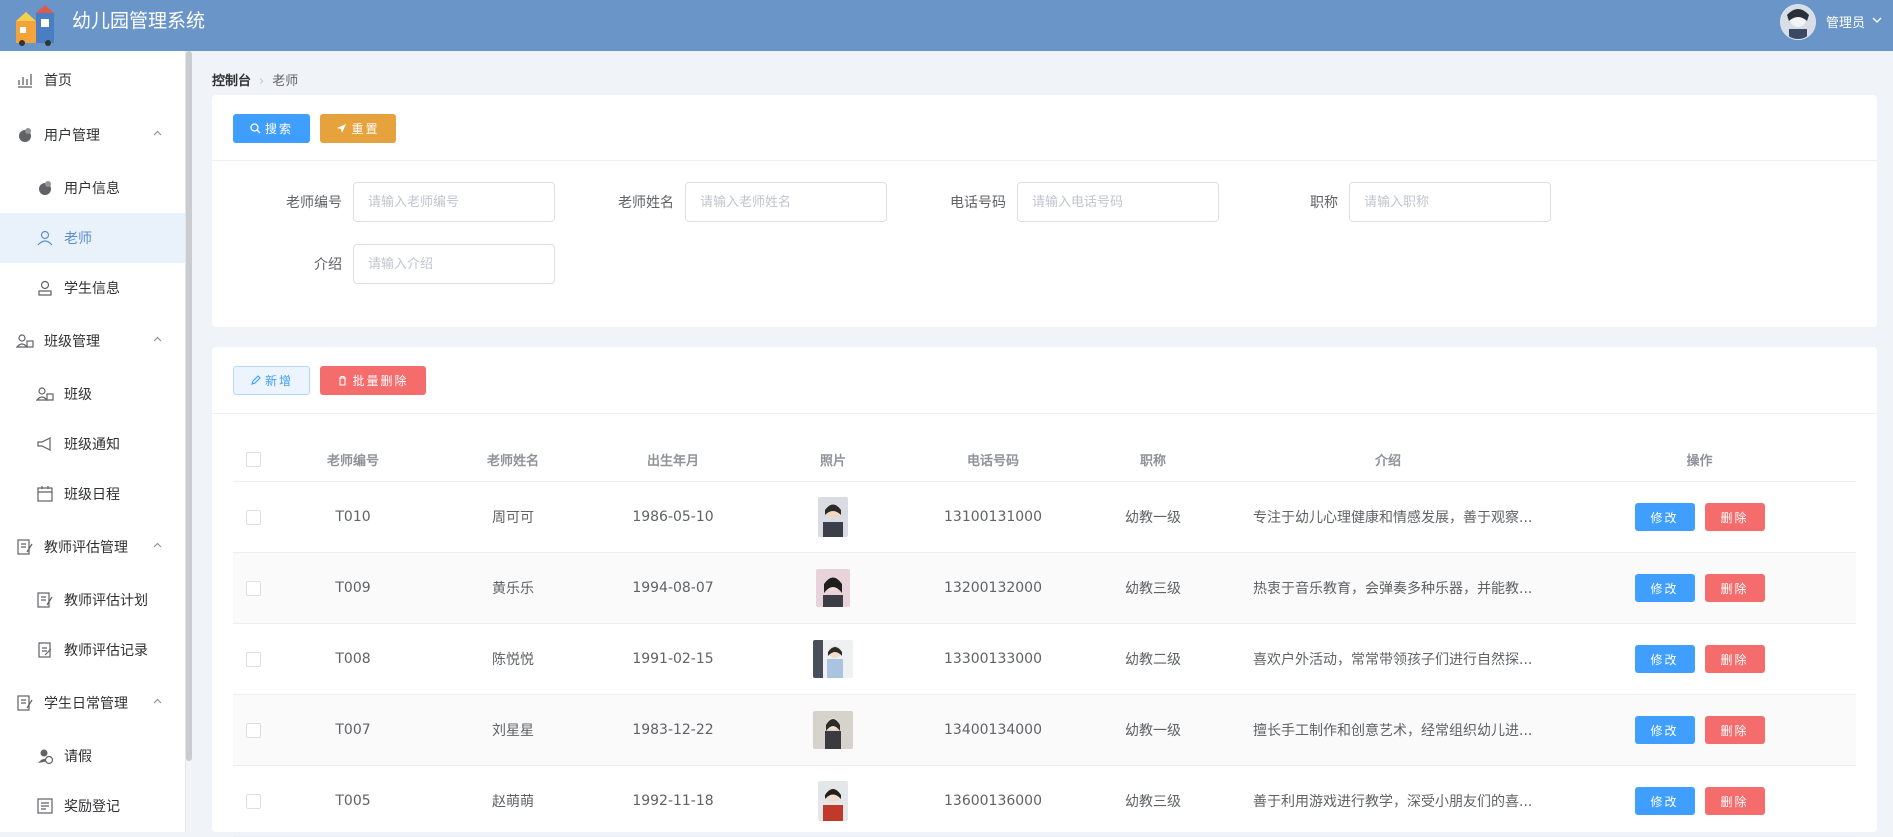 The image size is (1893, 837). What do you see at coordinates (358, 128) in the screenshot?
I see `reset-button: 重置` at bounding box center [358, 128].